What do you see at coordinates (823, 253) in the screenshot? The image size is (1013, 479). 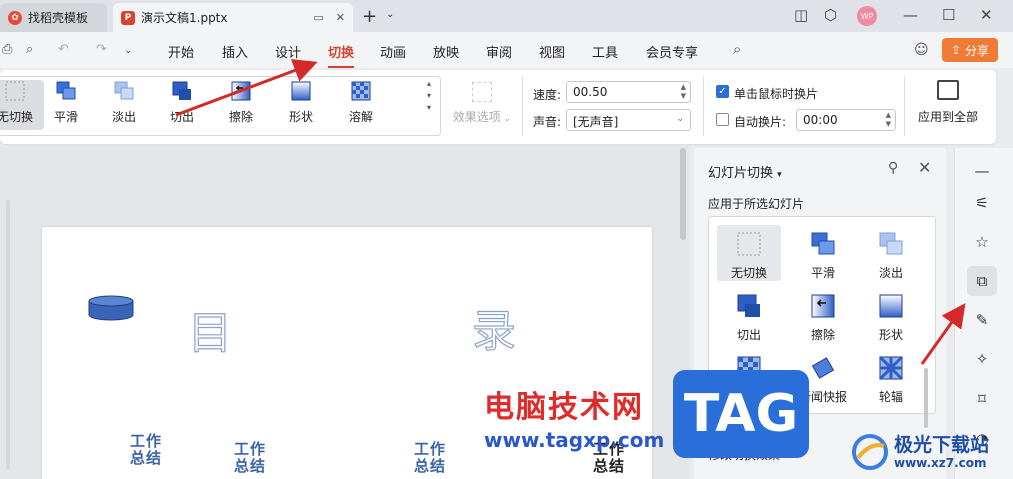 I see `pane-transition-smooth: 平滑` at bounding box center [823, 253].